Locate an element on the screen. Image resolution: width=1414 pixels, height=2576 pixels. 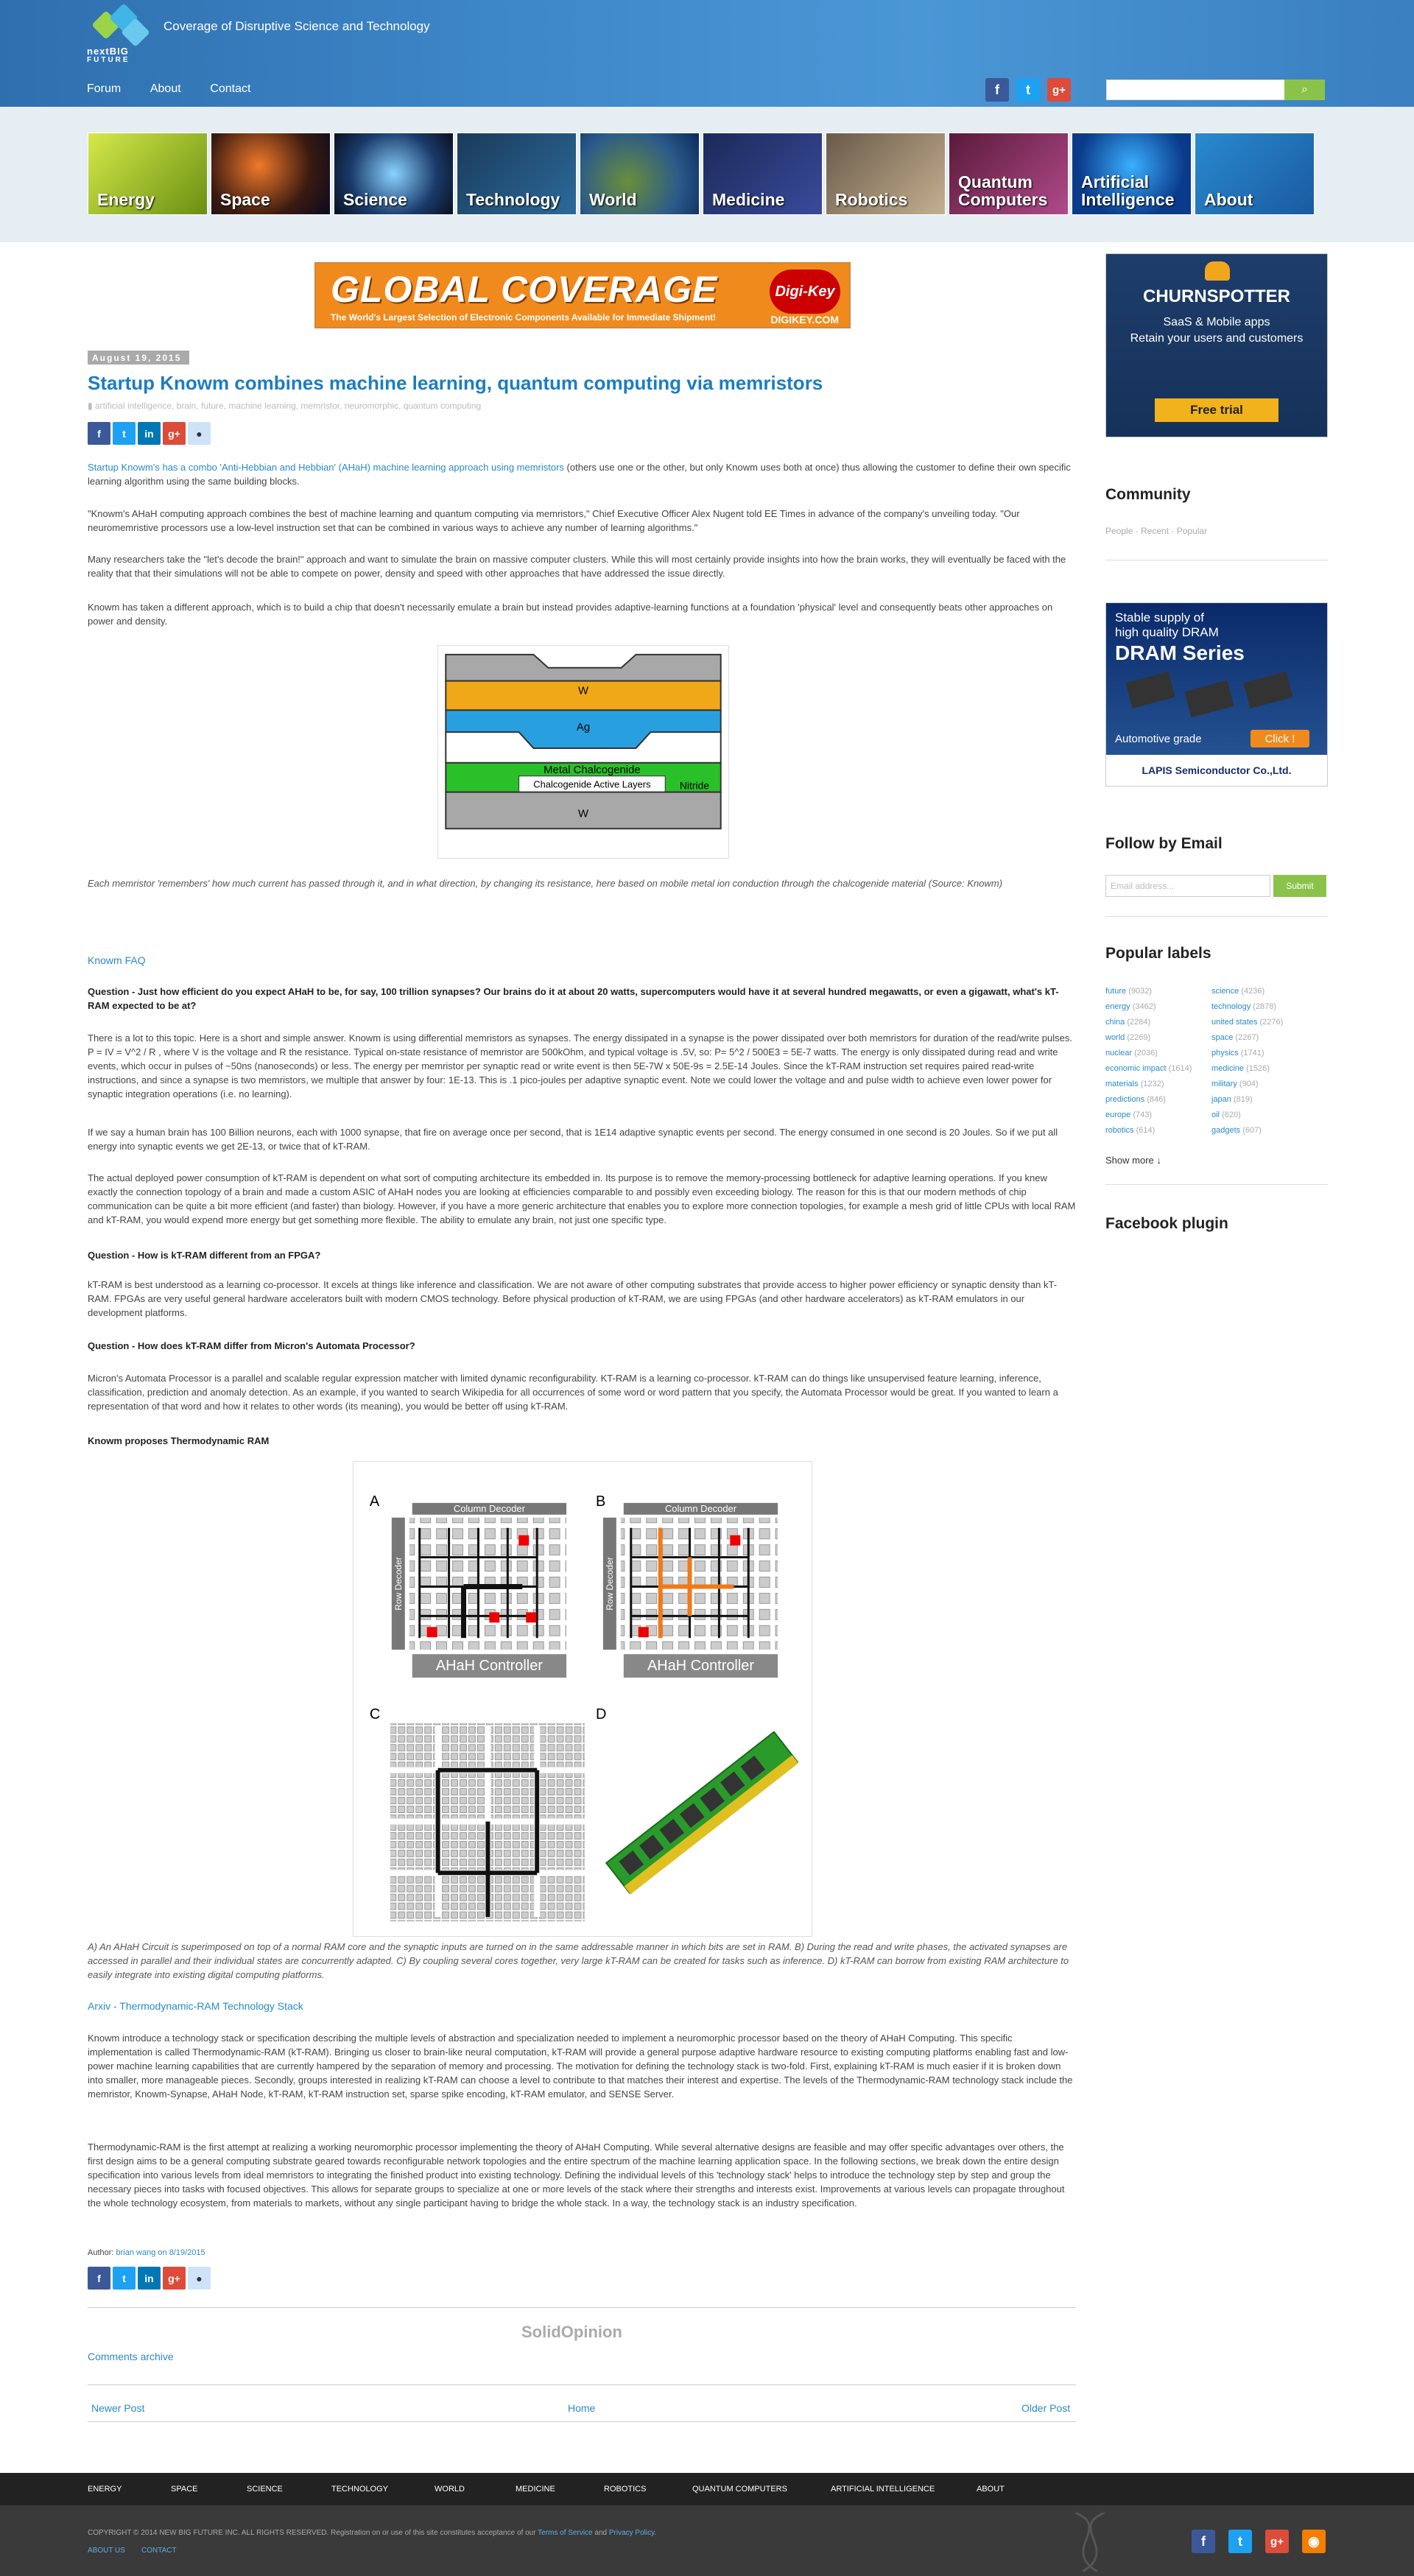
footer-link: ARTIFICIAL INTELLIGENCE is located at coordinates (883, 2489).